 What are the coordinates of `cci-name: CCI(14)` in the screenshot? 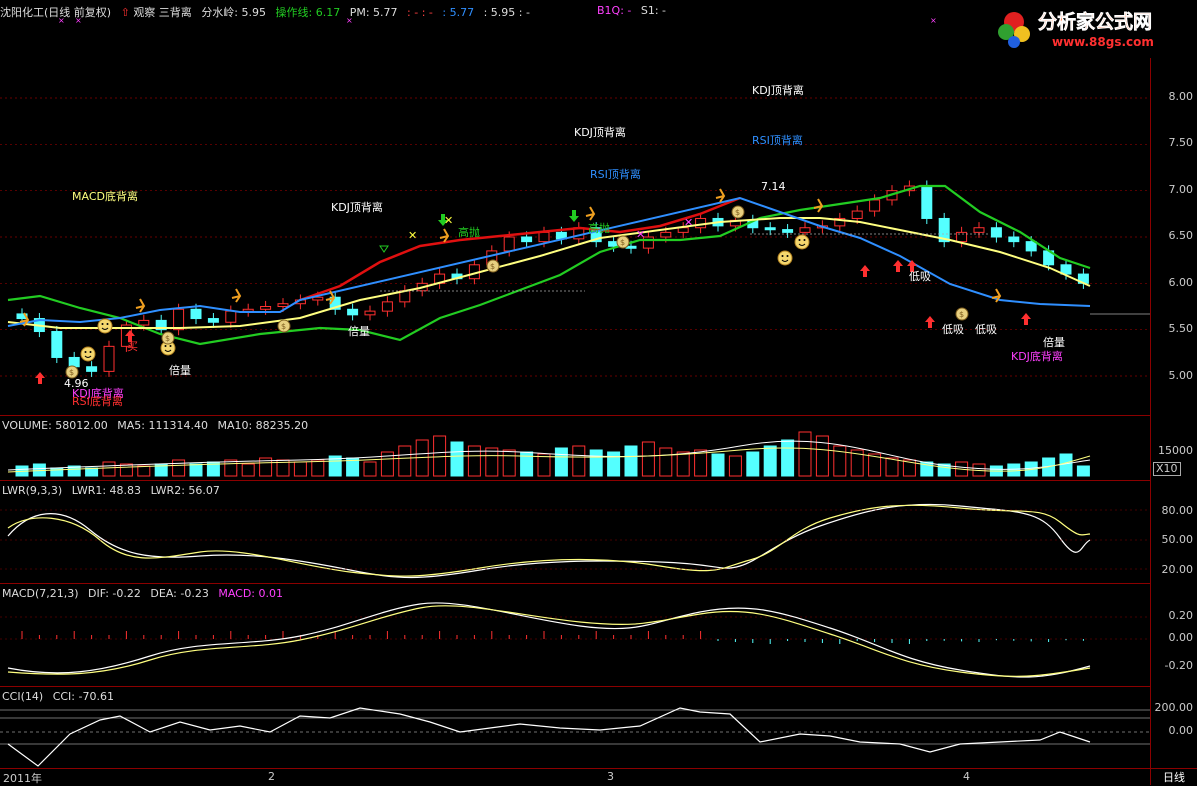 It's located at (23, 696).